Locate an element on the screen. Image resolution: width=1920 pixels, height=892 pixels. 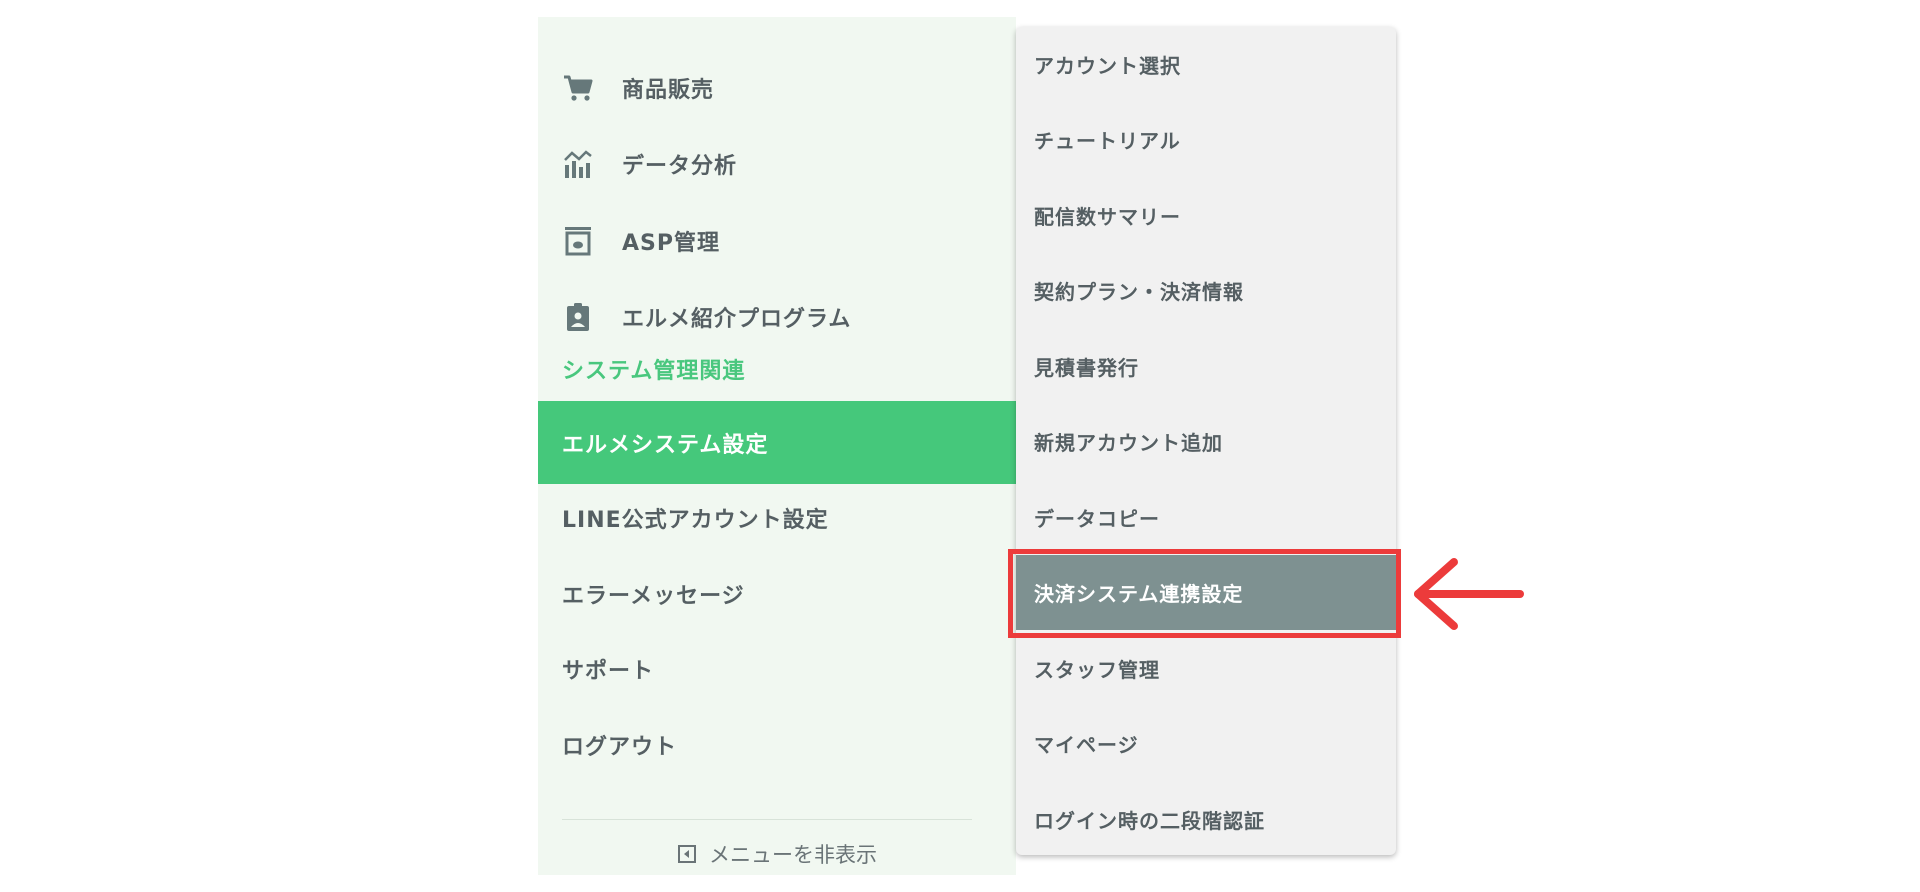
badge-icon is located at coordinates (578, 317).